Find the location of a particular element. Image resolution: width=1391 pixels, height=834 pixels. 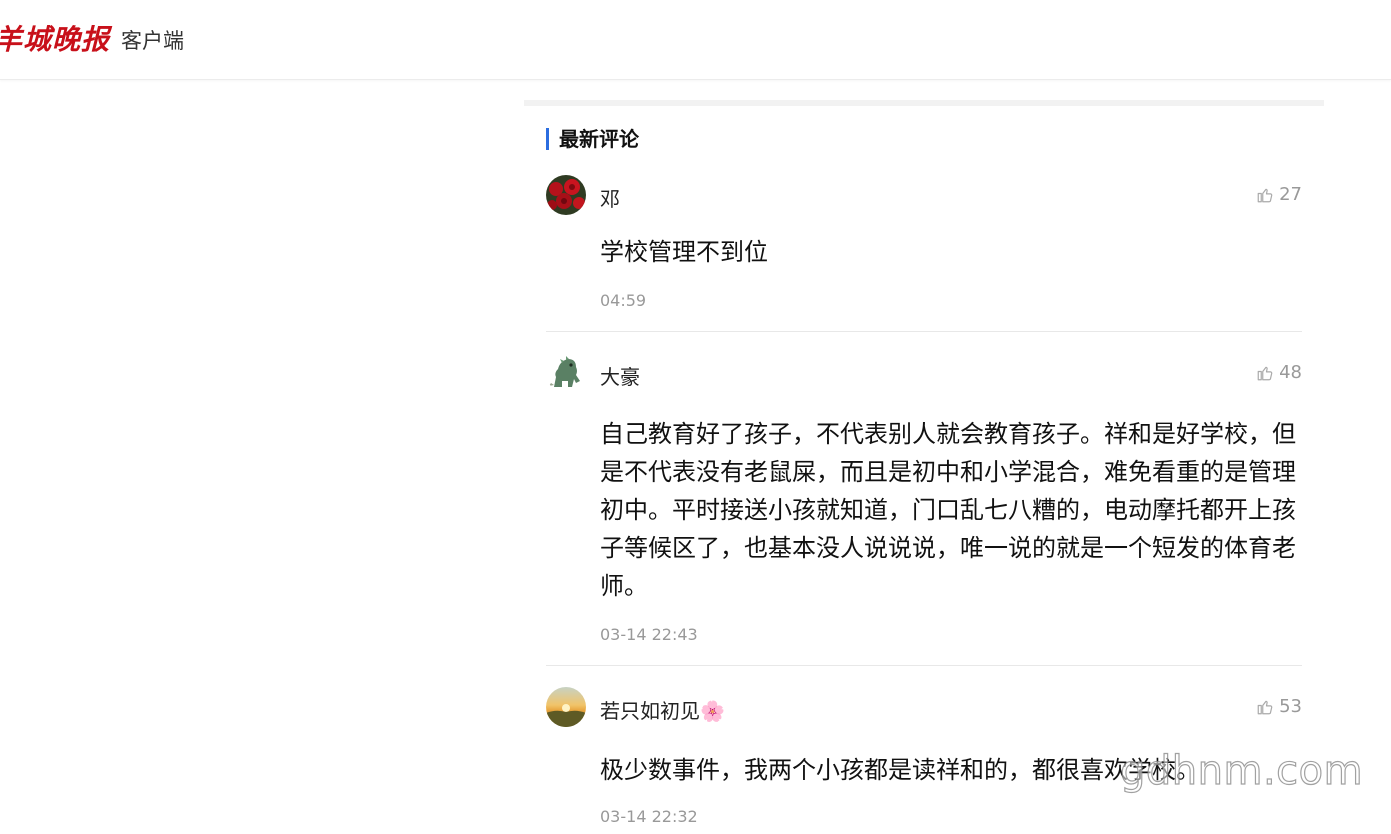

comment-time: 03-14 22:32 is located at coordinates (649, 816).